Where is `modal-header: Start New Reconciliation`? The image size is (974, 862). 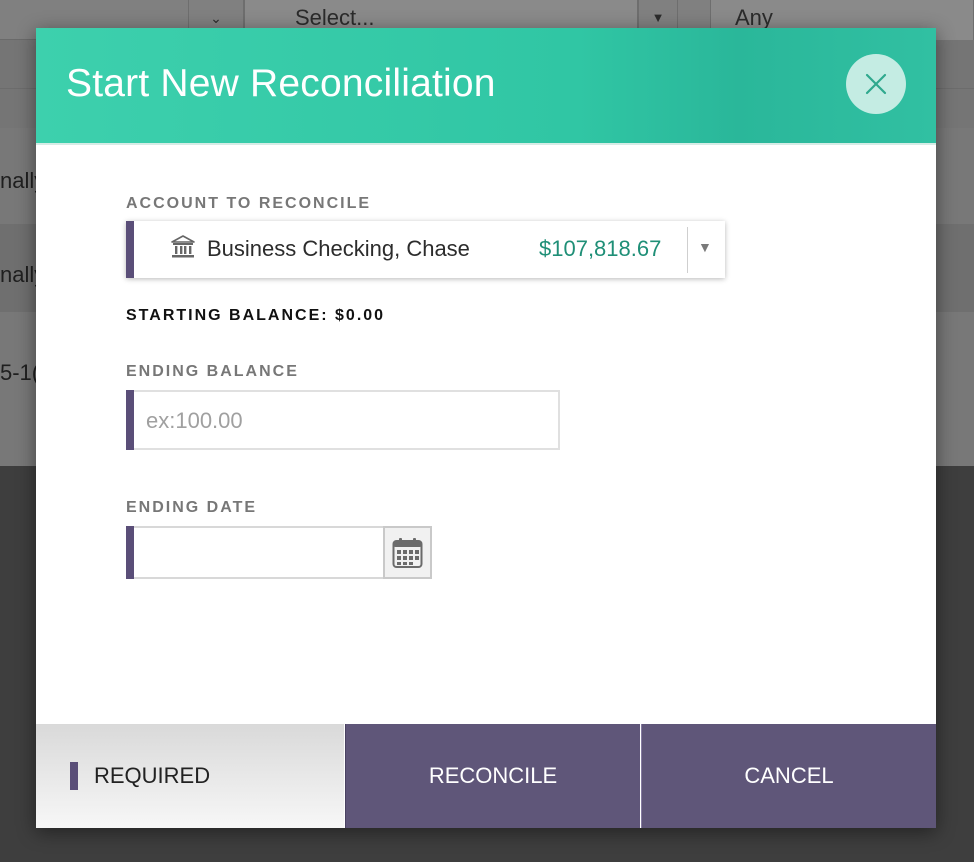 modal-header: Start New Reconciliation is located at coordinates (486, 86).